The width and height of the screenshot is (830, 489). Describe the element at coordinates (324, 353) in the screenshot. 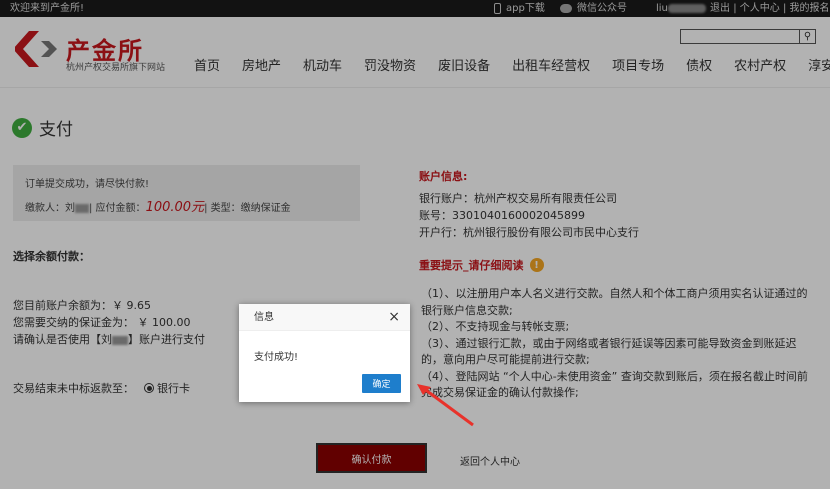

I see `info-dialog: 信息 × 支付成功! 确定` at that location.